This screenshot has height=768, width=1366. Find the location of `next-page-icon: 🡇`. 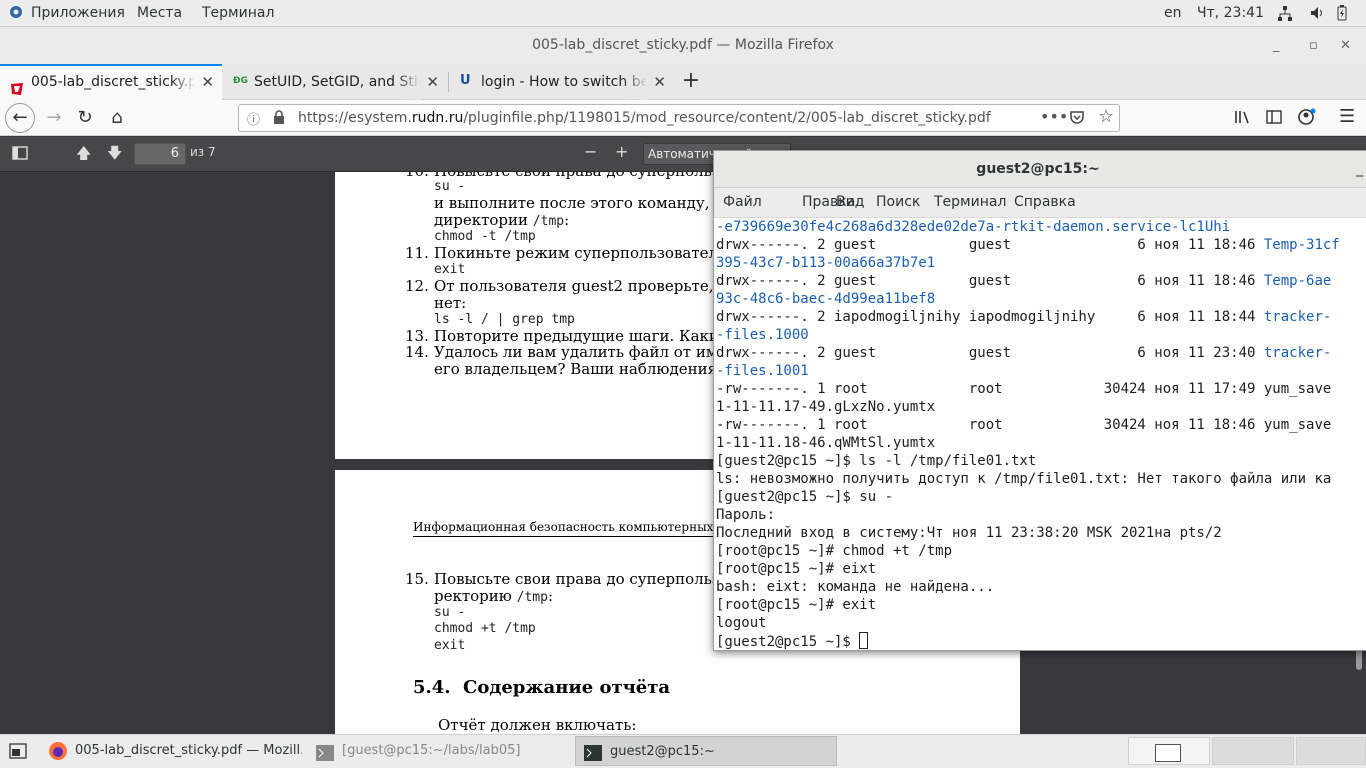

next-page-icon: 🡇 is located at coordinates (114, 155).